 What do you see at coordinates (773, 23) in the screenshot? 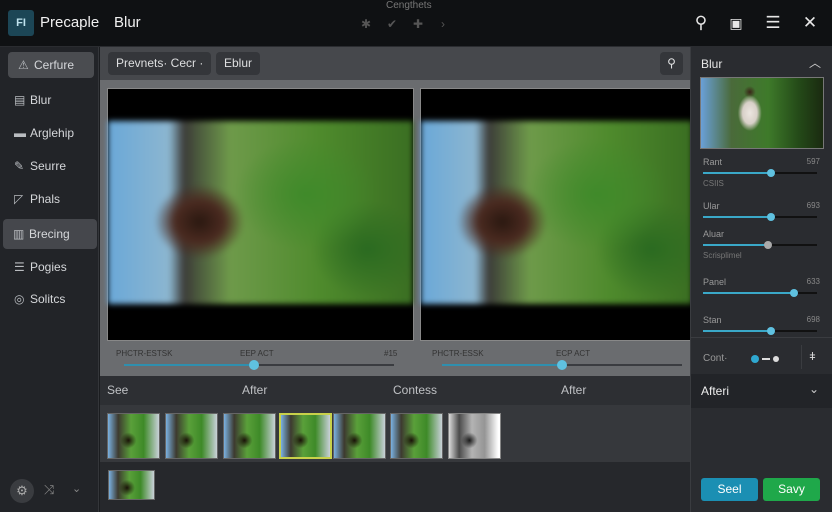
I see `menu-icon: ☰` at bounding box center [773, 23].